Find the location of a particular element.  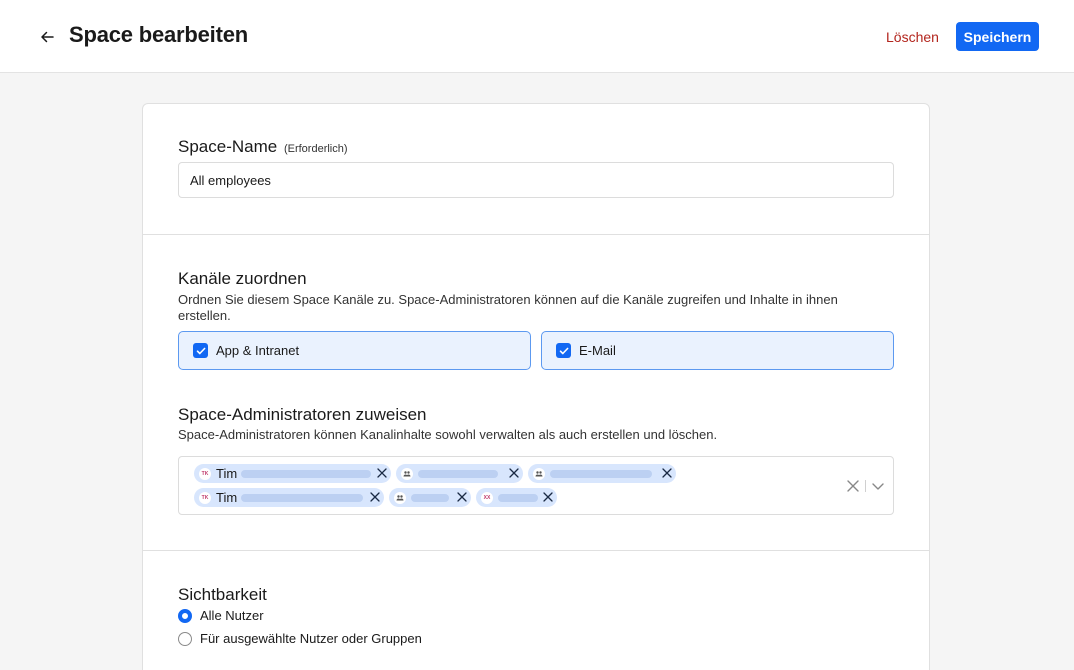

admins-multiselect: TK Tim TK Tim XX is located at coordinates (536, 485).